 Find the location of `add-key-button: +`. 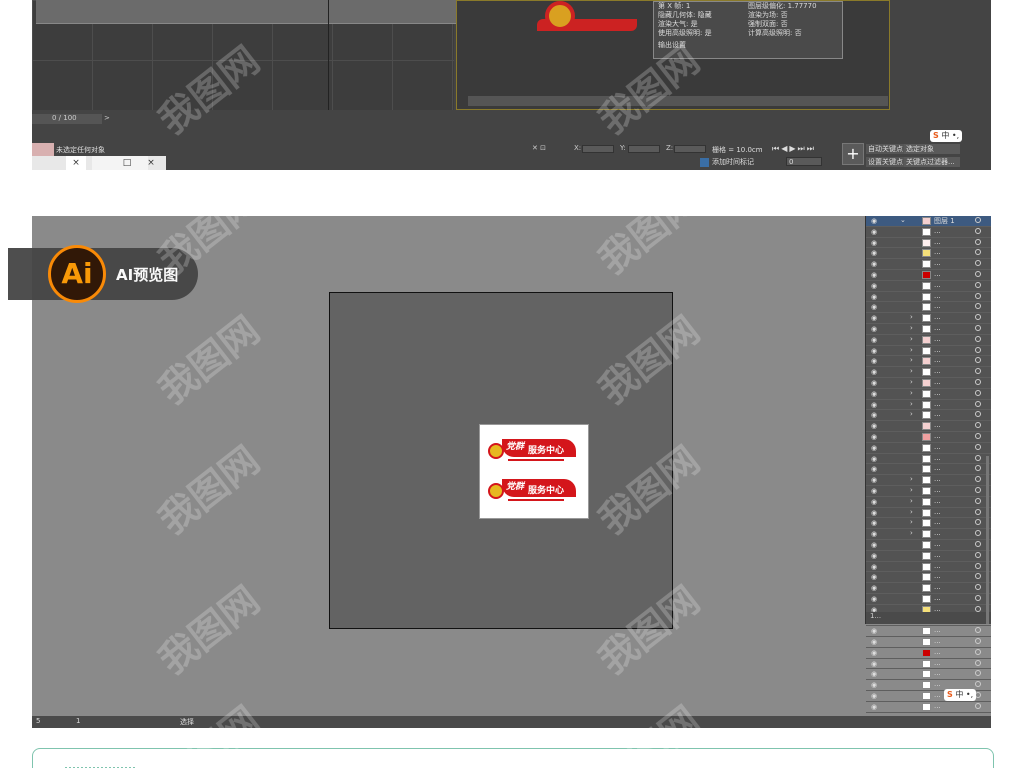

add-key-button: + is located at coordinates (853, 154).